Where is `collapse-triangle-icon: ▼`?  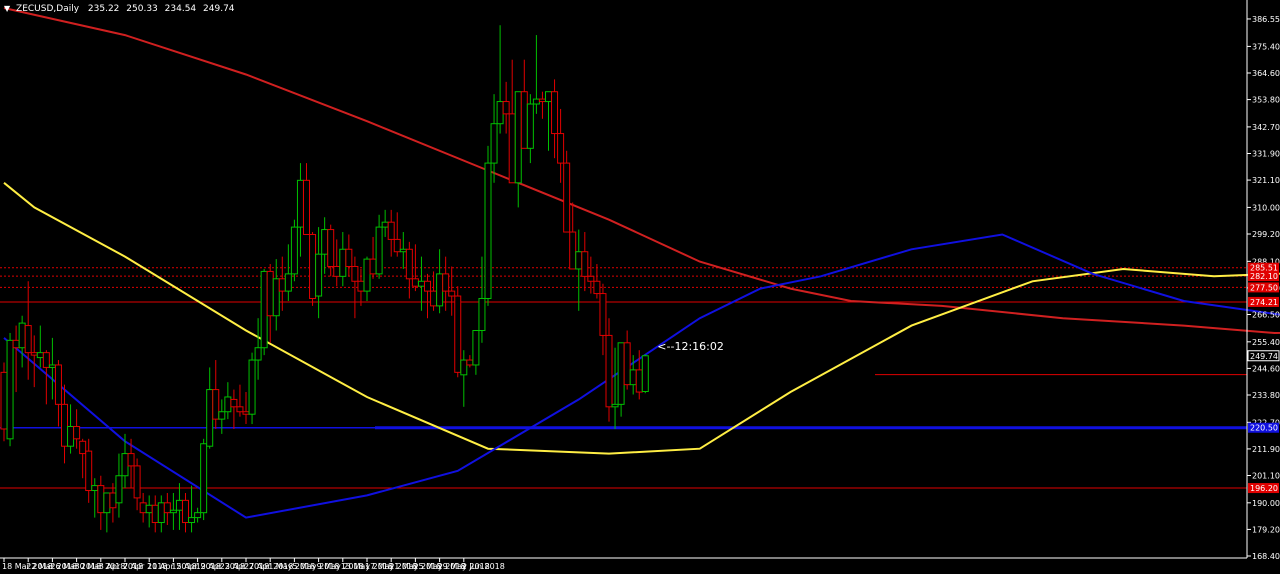
collapse-triangle-icon: ▼ is located at coordinates (7, 8).